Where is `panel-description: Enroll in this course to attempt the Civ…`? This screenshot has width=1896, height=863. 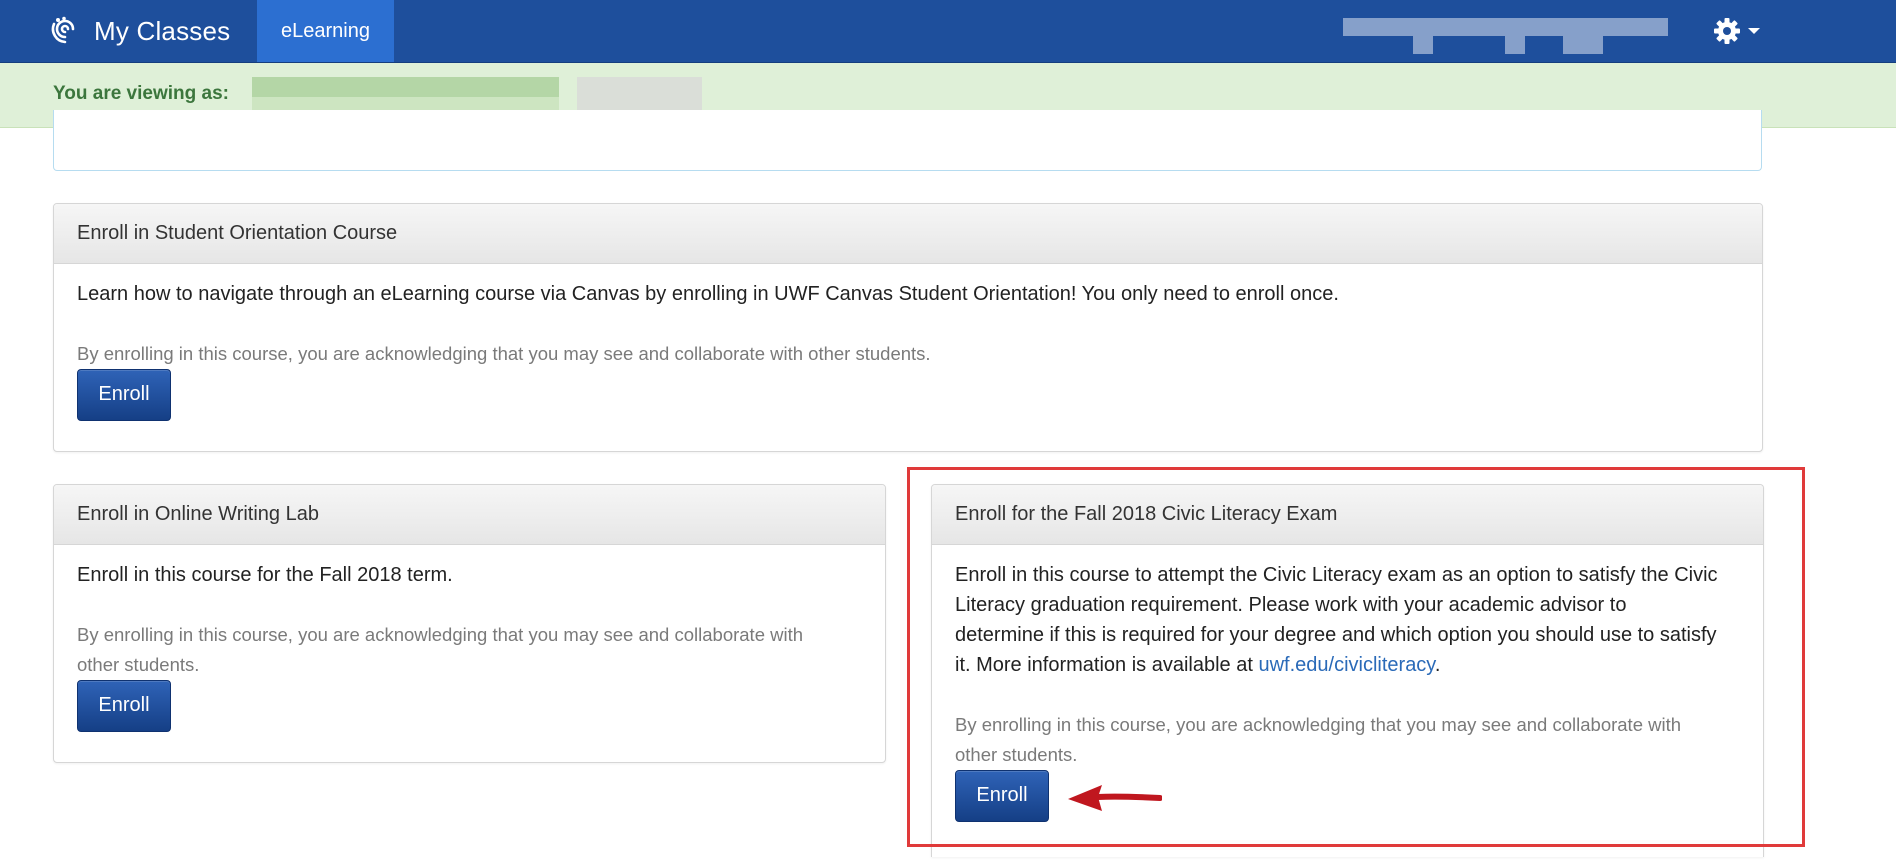 panel-description: Enroll in this course to attempt the Civ… is located at coordinates (1347, 612).